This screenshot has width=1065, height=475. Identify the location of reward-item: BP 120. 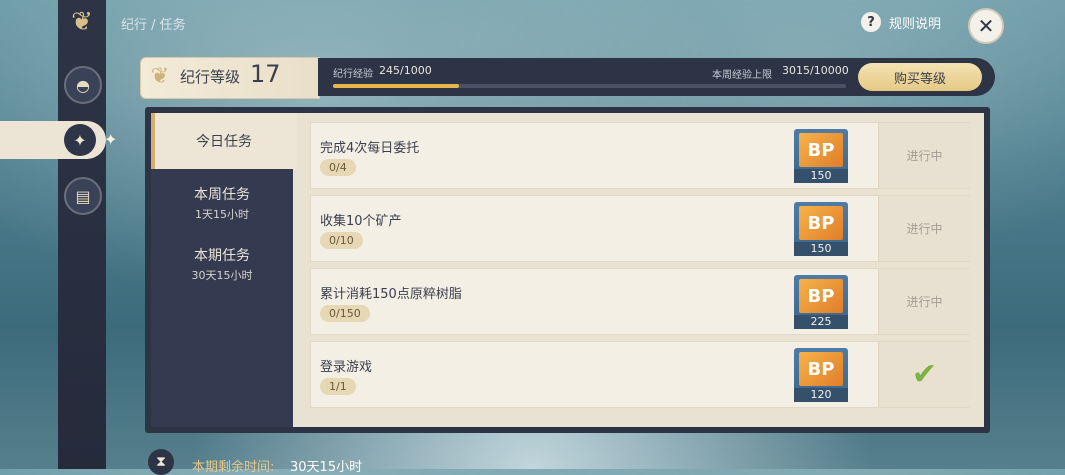
(821, 375).